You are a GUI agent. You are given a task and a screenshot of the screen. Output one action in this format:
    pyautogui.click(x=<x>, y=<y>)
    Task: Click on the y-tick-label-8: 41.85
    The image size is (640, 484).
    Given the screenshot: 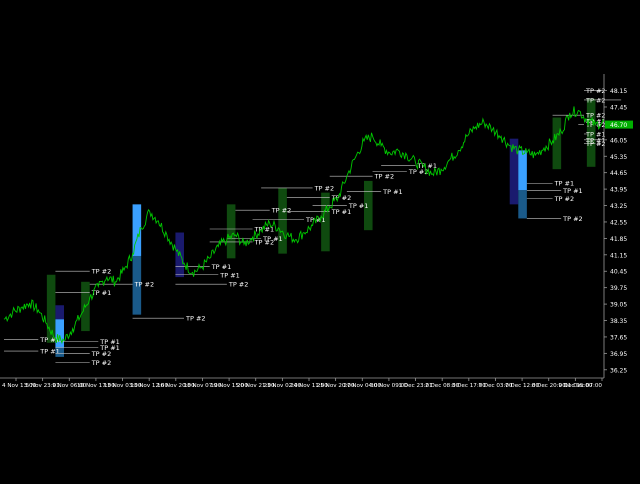 What is the action you would take?
    pyautogui.click(x=618, y=239)
    